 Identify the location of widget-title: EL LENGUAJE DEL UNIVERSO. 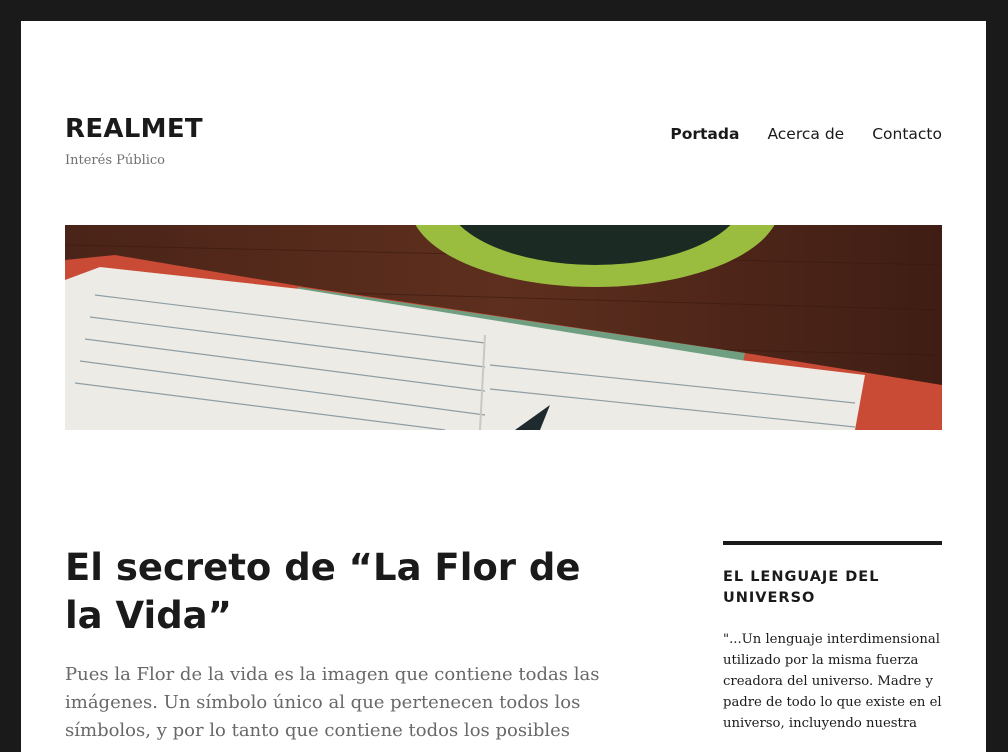
(801, 587).